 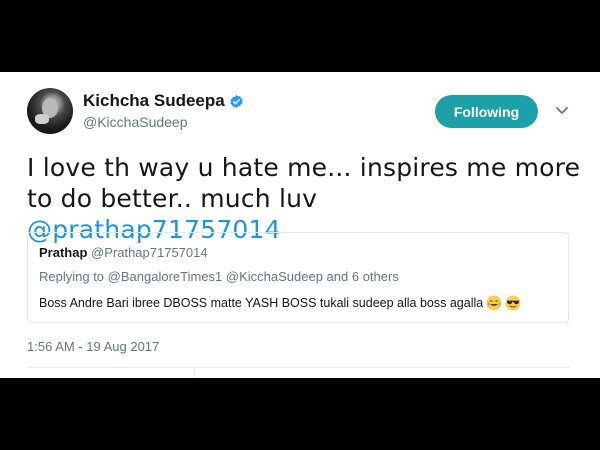 What do you see at coordinates (93, 346) in the screenshot?
I see `tweet-timestamp: 1:56 AM - 19 Aug 2017` at bounding box center [93, 346].